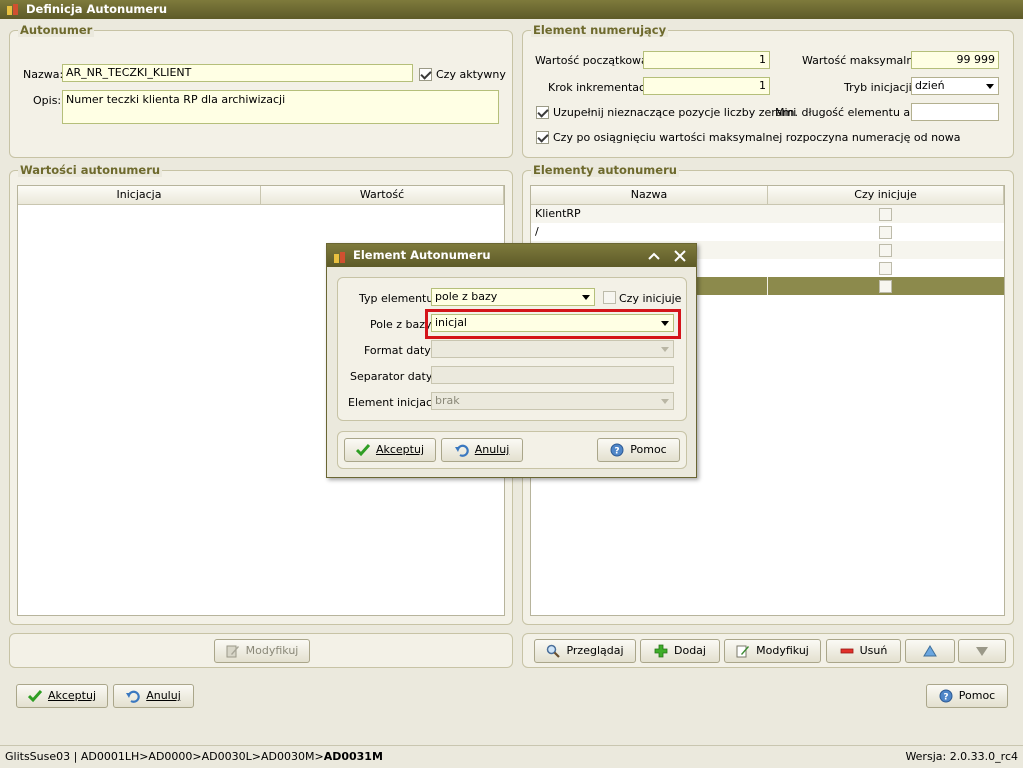 The height and width of the screenshot is (768, 1023). I want to click on init-element-value: brak, so click(447, 400).